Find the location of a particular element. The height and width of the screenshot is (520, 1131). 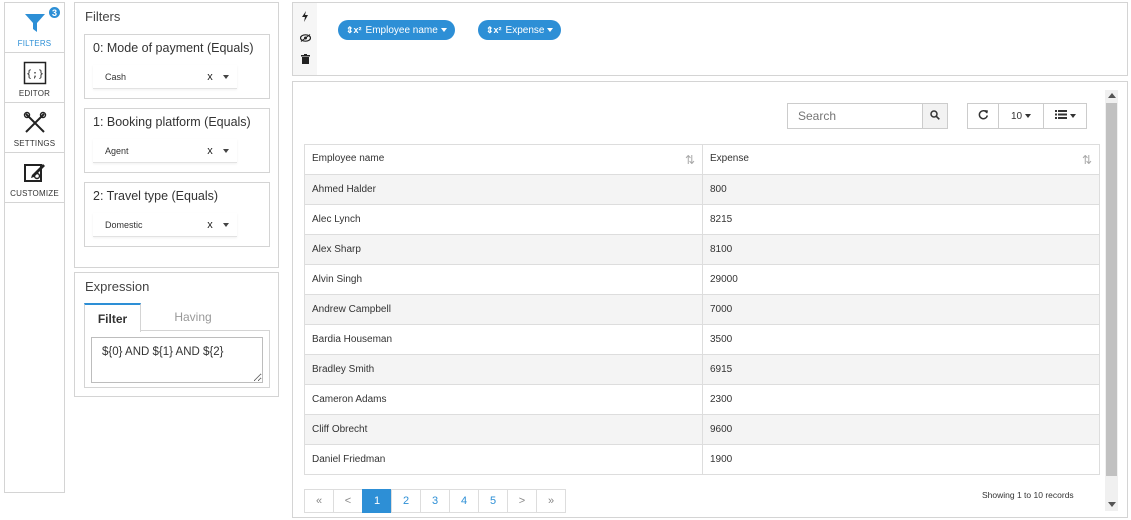

filter-select: Domestic x is located at coordinates (165, 225).